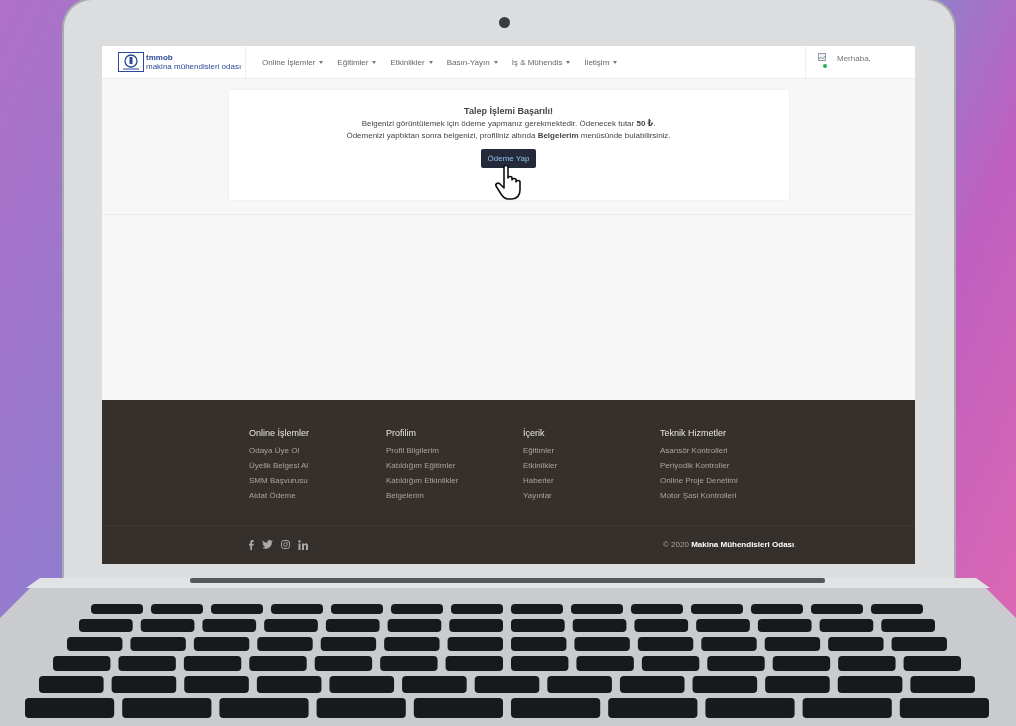 The width and height of the screenshot is (1016, 726). What do you see at coordinates (357, 62) in the screenshot?
I see `menu-item: Eğitimler` at bounding box center [357, 62].